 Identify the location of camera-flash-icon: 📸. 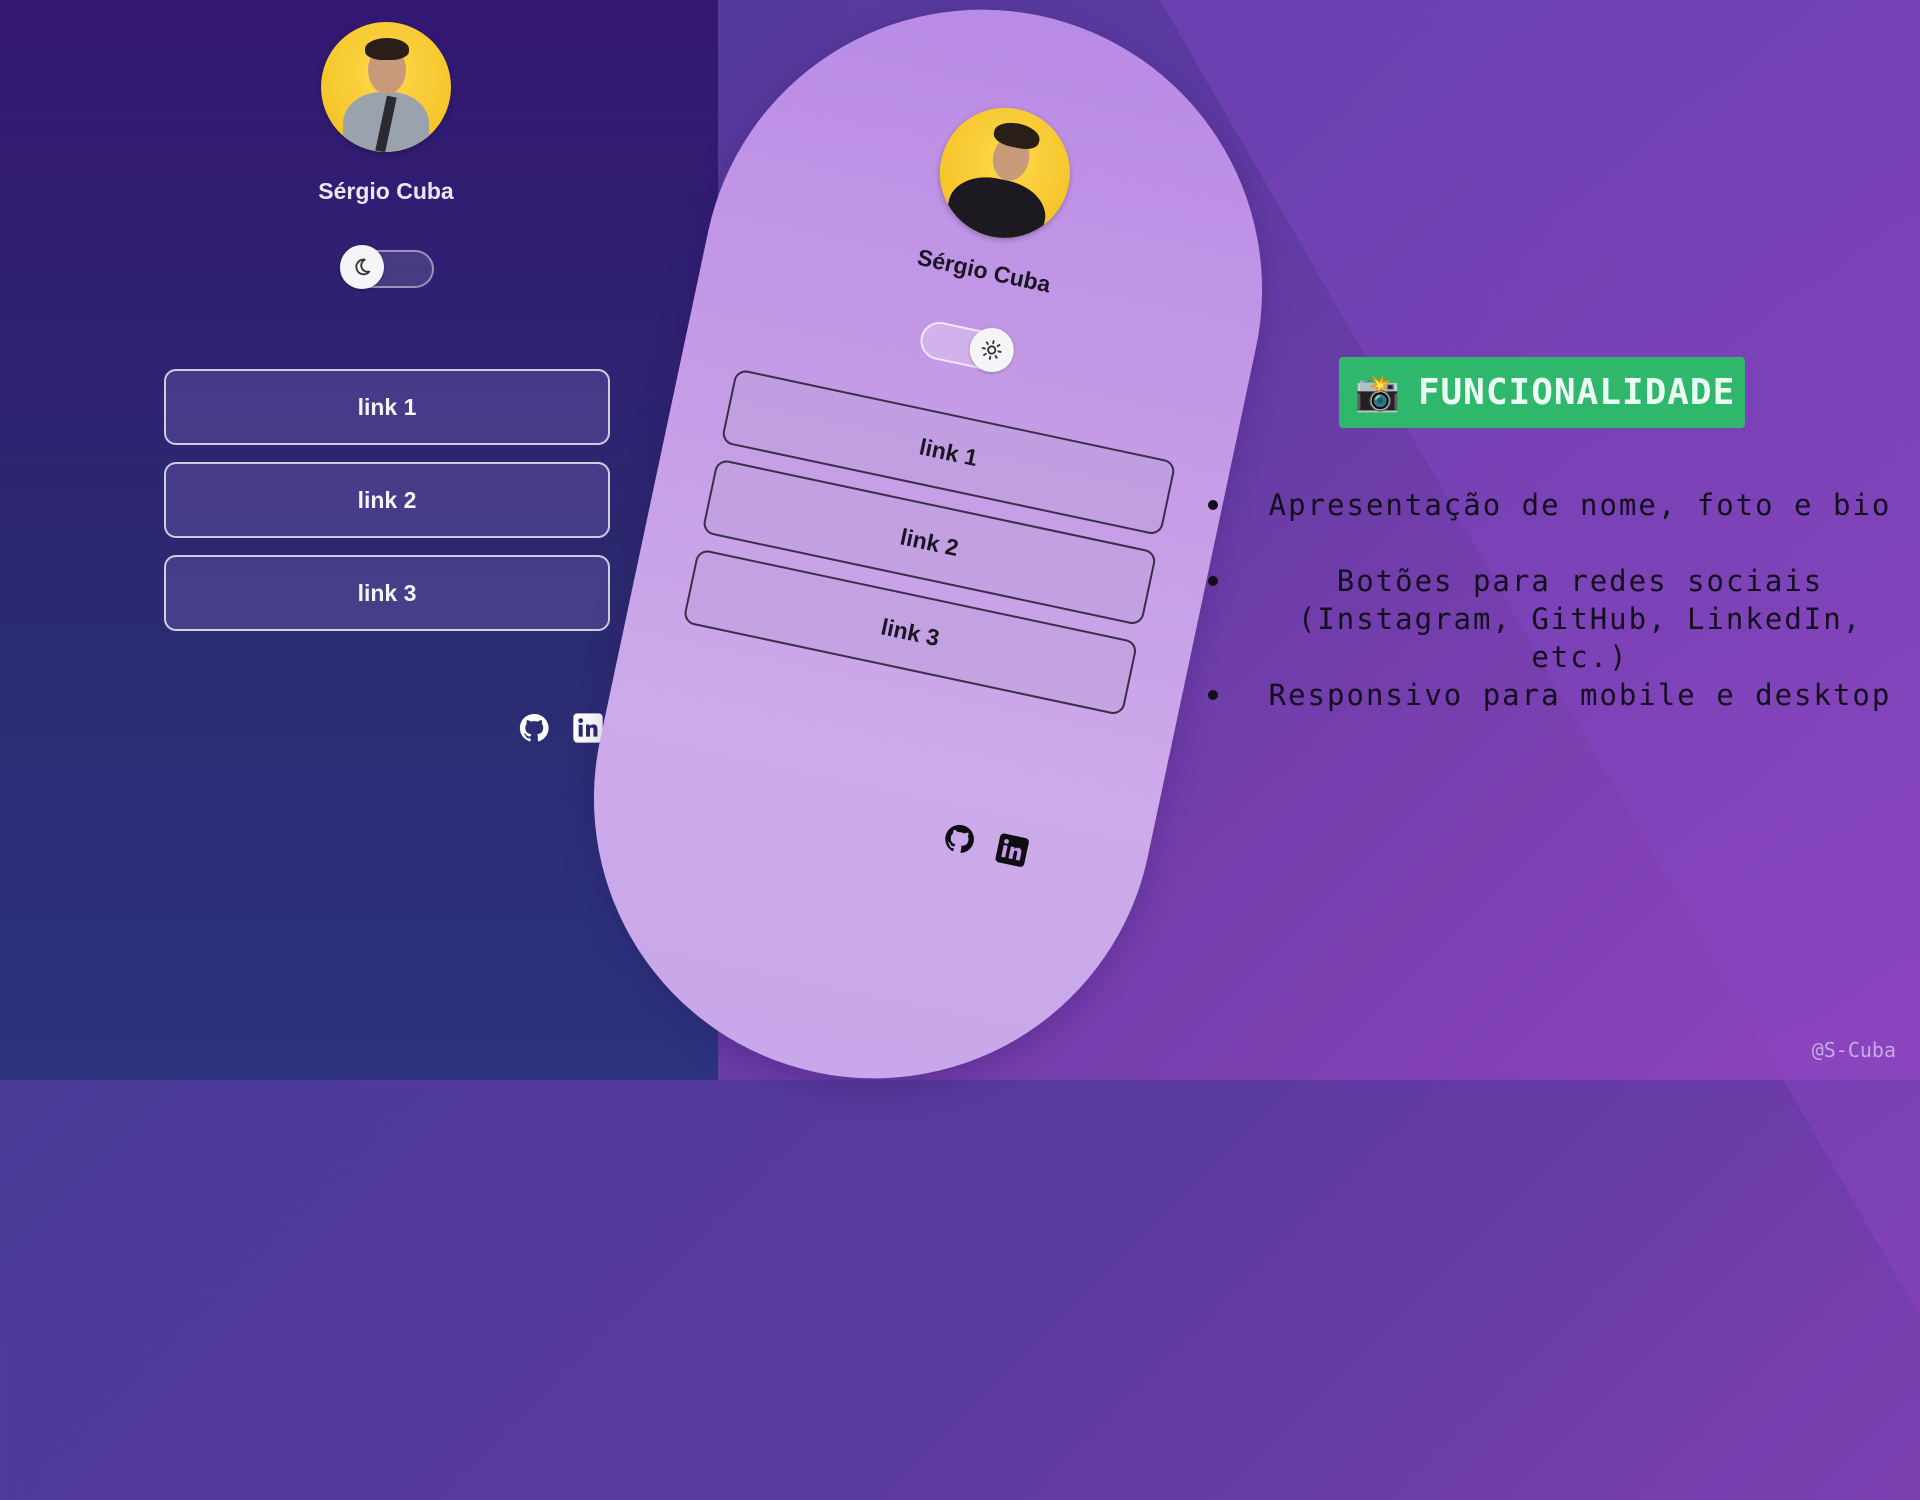
(1377, 393).